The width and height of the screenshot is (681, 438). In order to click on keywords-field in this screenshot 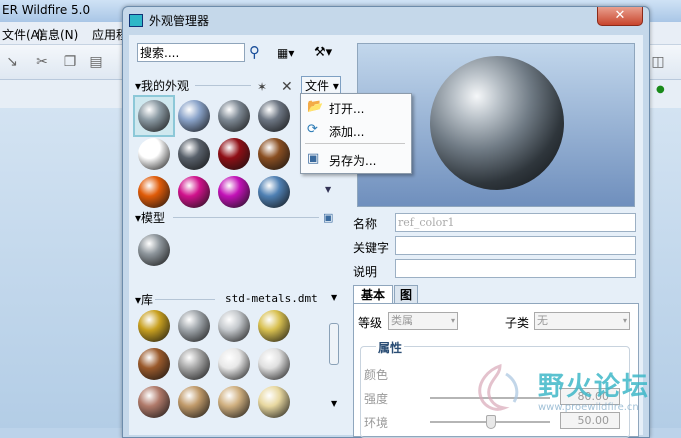, I will do `click(515, 245)`.